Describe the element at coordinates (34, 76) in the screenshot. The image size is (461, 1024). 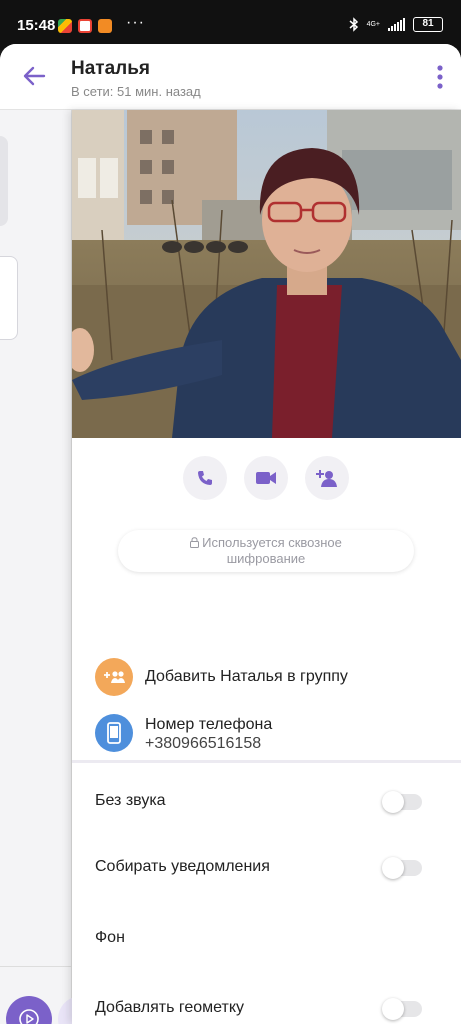
I see `back-arrow-icon` at that location.